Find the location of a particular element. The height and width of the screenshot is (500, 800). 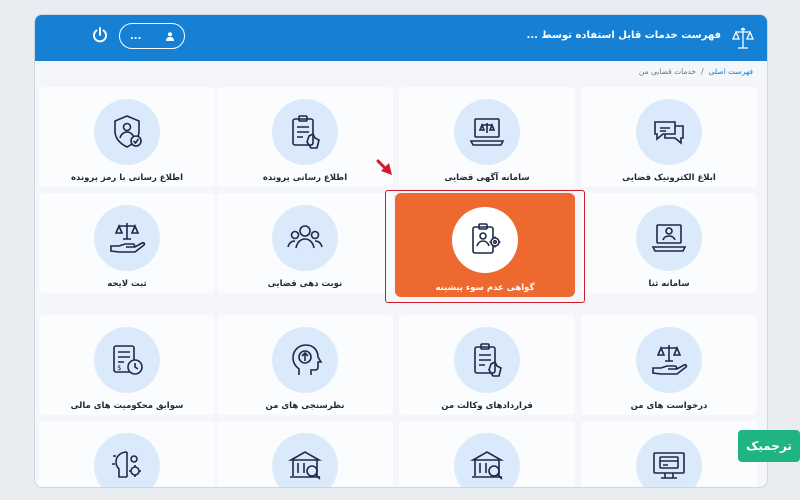

service-card-financial-convictions: $ سوابق محکومیت های مالی is located at coordinates (127, 365).